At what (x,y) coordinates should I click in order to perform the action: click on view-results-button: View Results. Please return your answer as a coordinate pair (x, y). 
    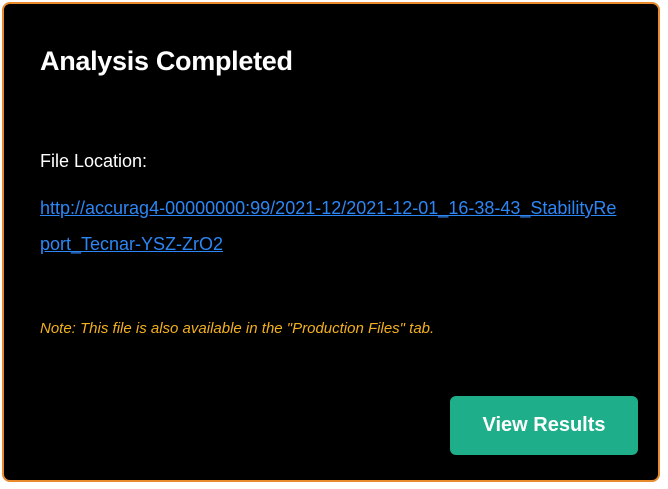
    Looking at the image, I should click on (544, 425).